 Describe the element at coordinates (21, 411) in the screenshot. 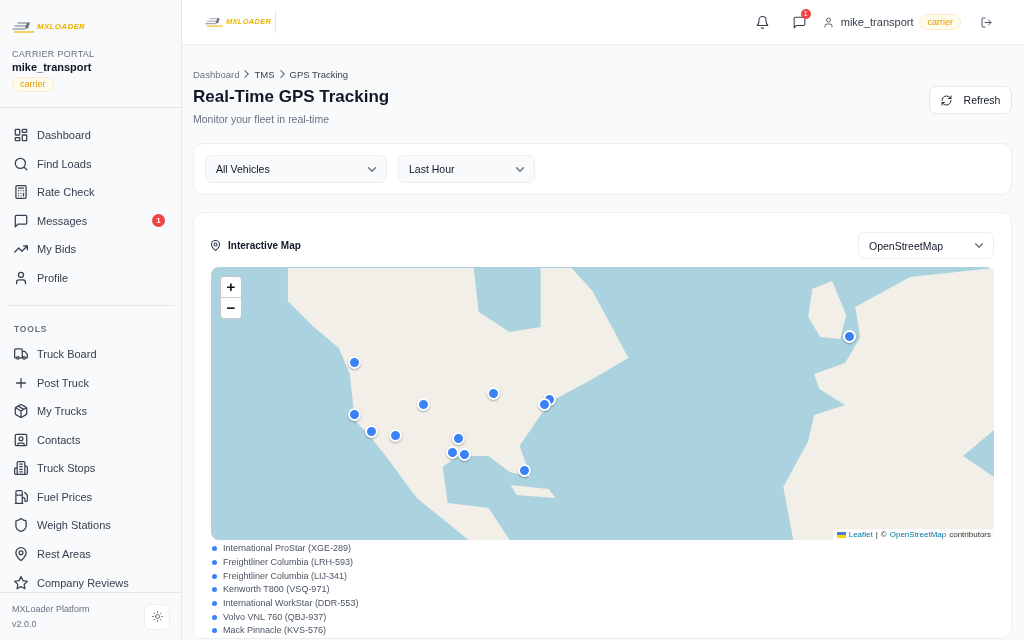

I see `box-icon` at that location.